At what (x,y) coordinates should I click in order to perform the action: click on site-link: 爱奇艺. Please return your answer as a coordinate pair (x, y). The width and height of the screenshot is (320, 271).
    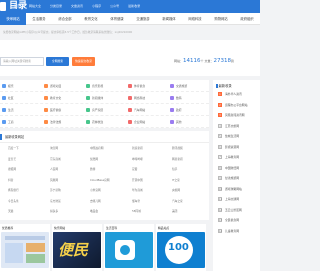
    Looking at the image, I should click on (12, 159).